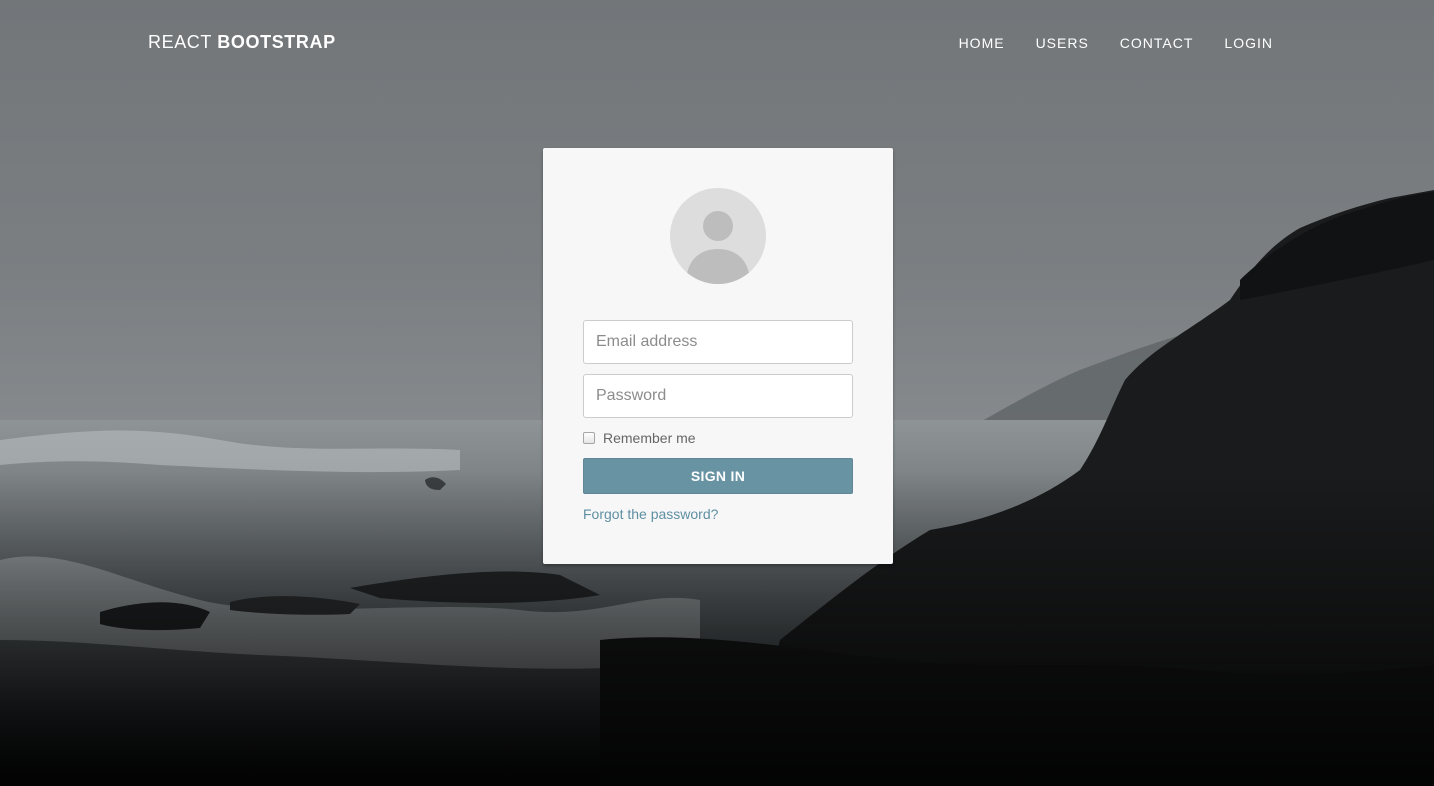 The image size is (1434, 786). Describe the element at coordinates (1248, 43) in the screenshot. I see `nav-link-login: LOGIN` at that location.